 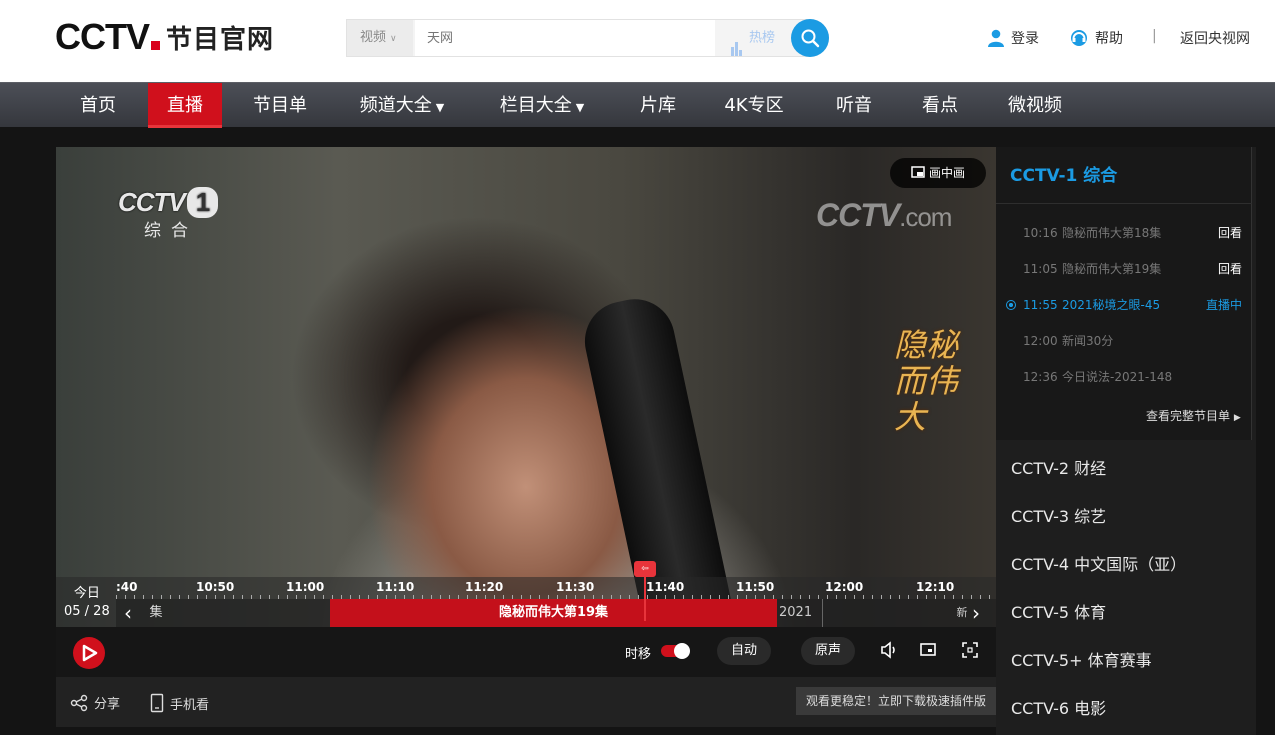 I want to click on schedule-title: 隐秘而伟大第19集, so click(x=1112, y=269).